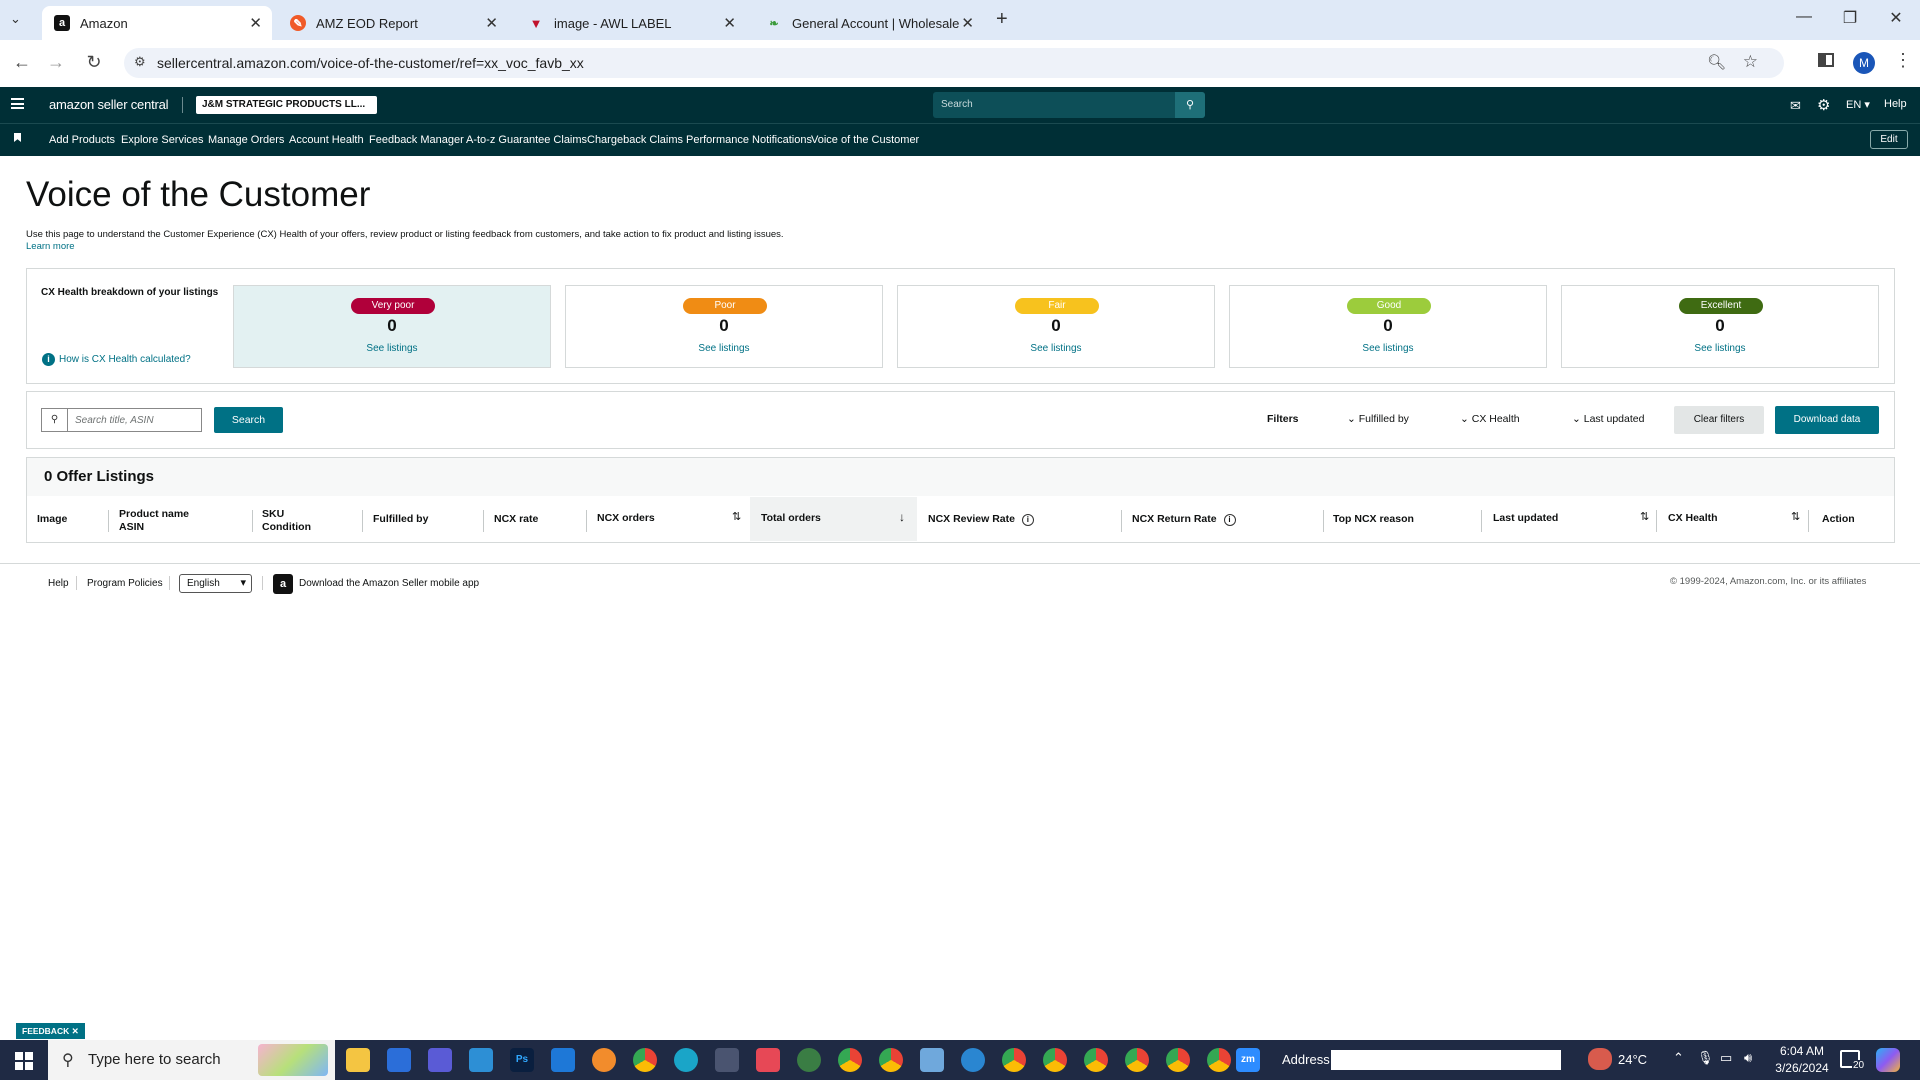 Image resolution: width=1920 pixels, height=1080 pixels. I want to click on nav-a-to-z-claims: A-to-z Guarantee Claims, so click(526, 140).